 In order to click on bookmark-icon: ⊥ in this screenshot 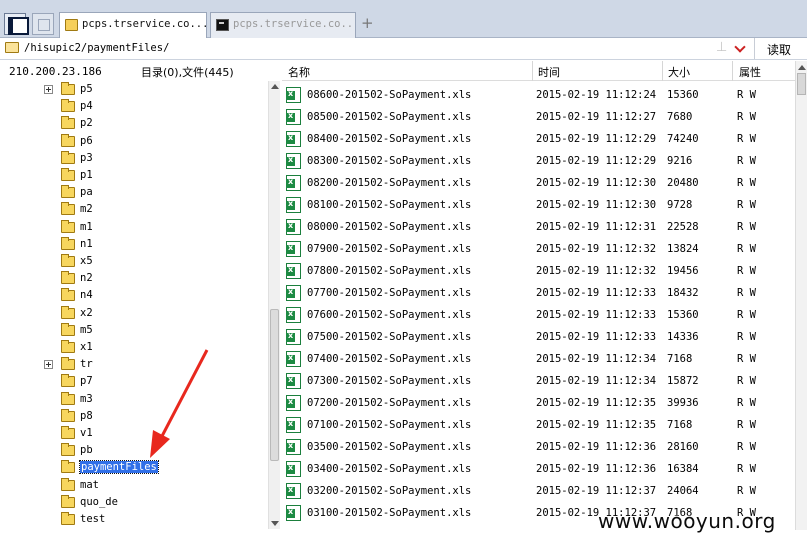, I will do `click(721, 47)`.